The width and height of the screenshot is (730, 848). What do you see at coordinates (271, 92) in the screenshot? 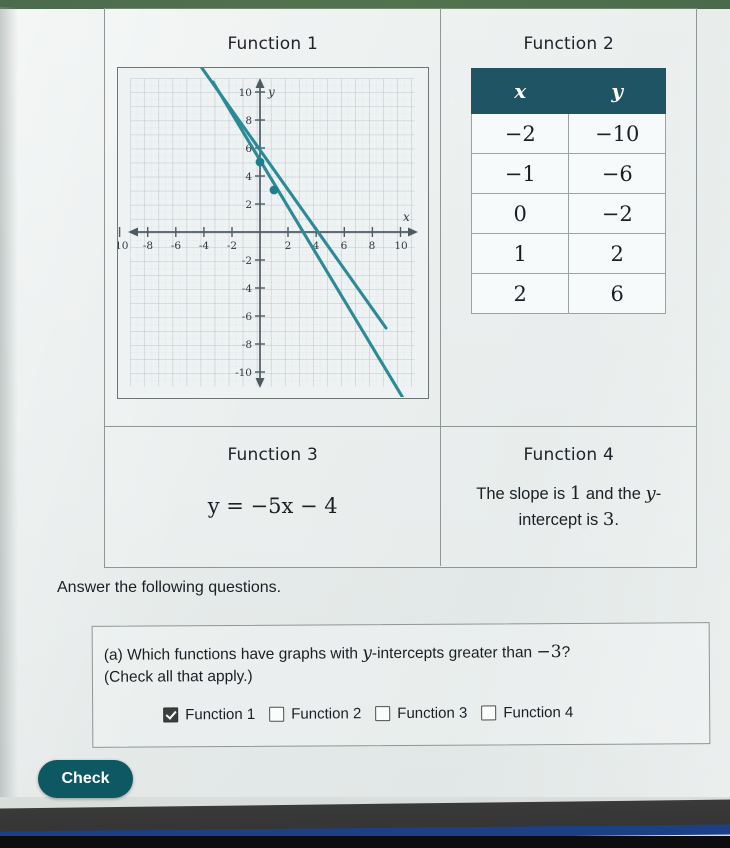
I see `svg-text: y` at bounding box center [271, 92].